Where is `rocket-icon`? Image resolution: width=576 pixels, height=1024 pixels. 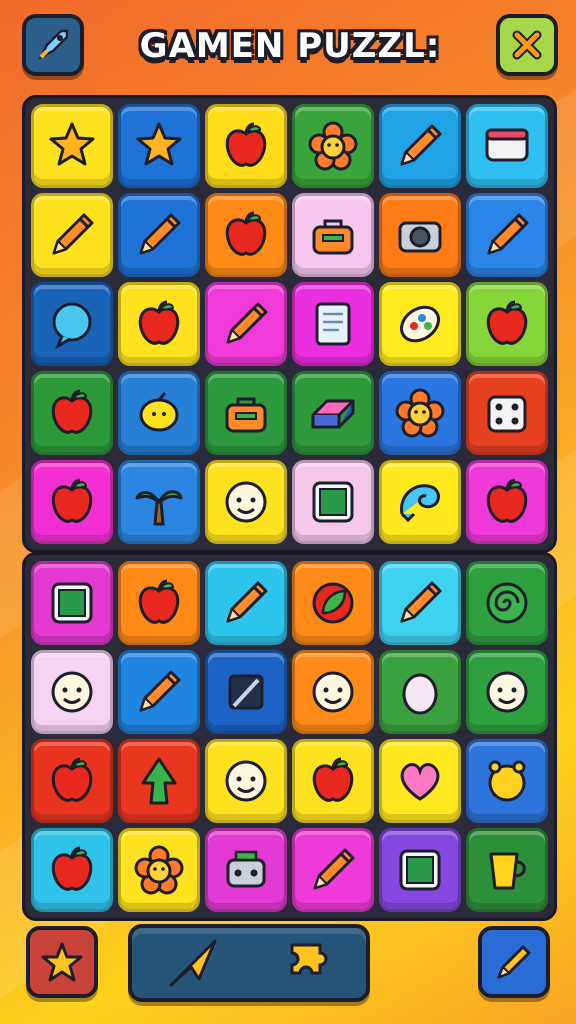 rocket-icon is located at coordinates (53, 44).